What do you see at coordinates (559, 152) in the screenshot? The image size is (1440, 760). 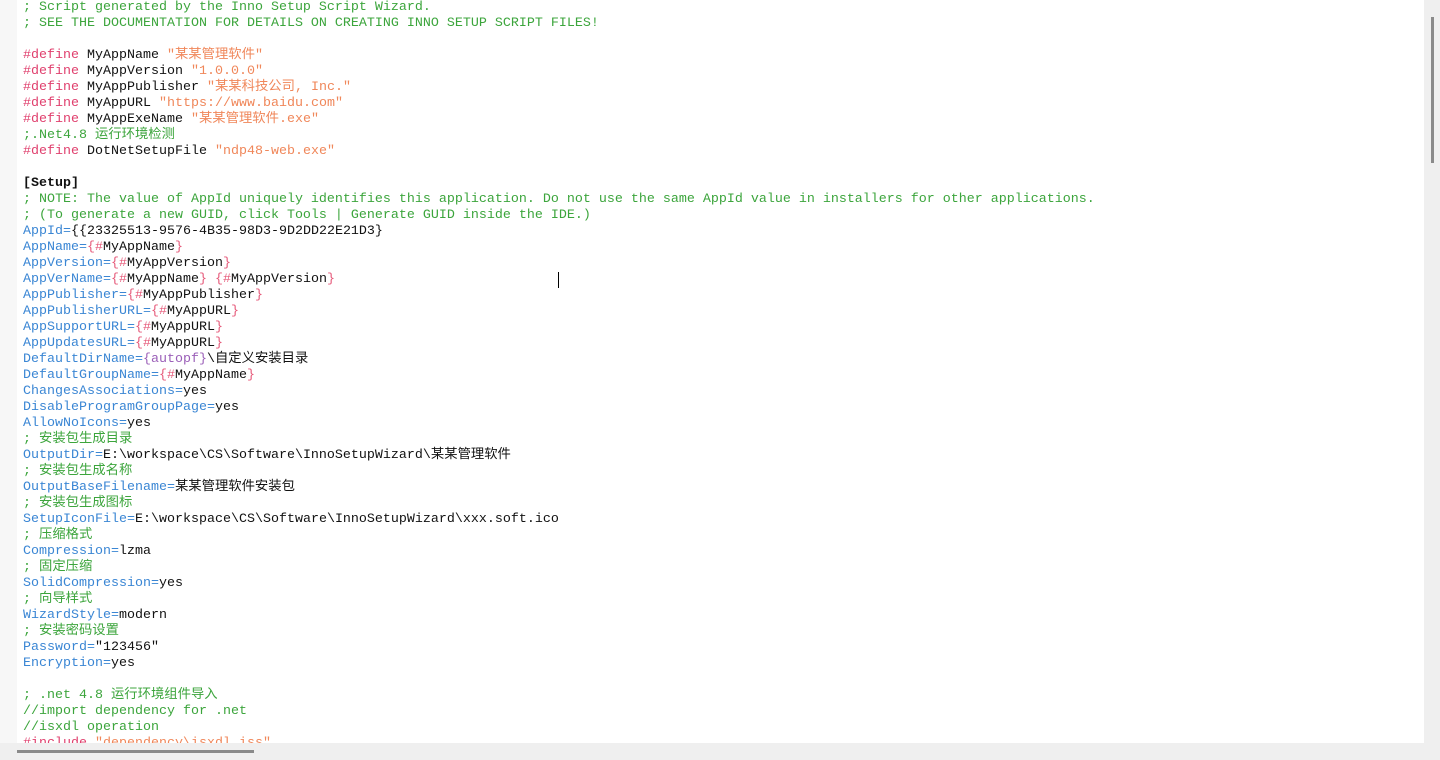 I see `code-line: #define DotNetSetupFile "ndp48-web.exe"` at bounding box center [559, 152].